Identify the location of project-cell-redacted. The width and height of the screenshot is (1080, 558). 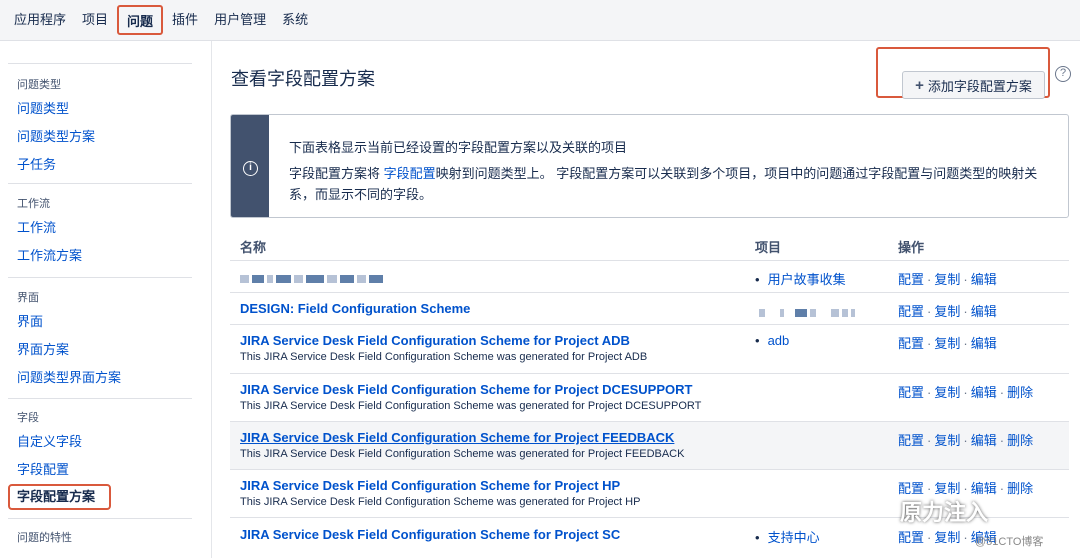
(806, 311).